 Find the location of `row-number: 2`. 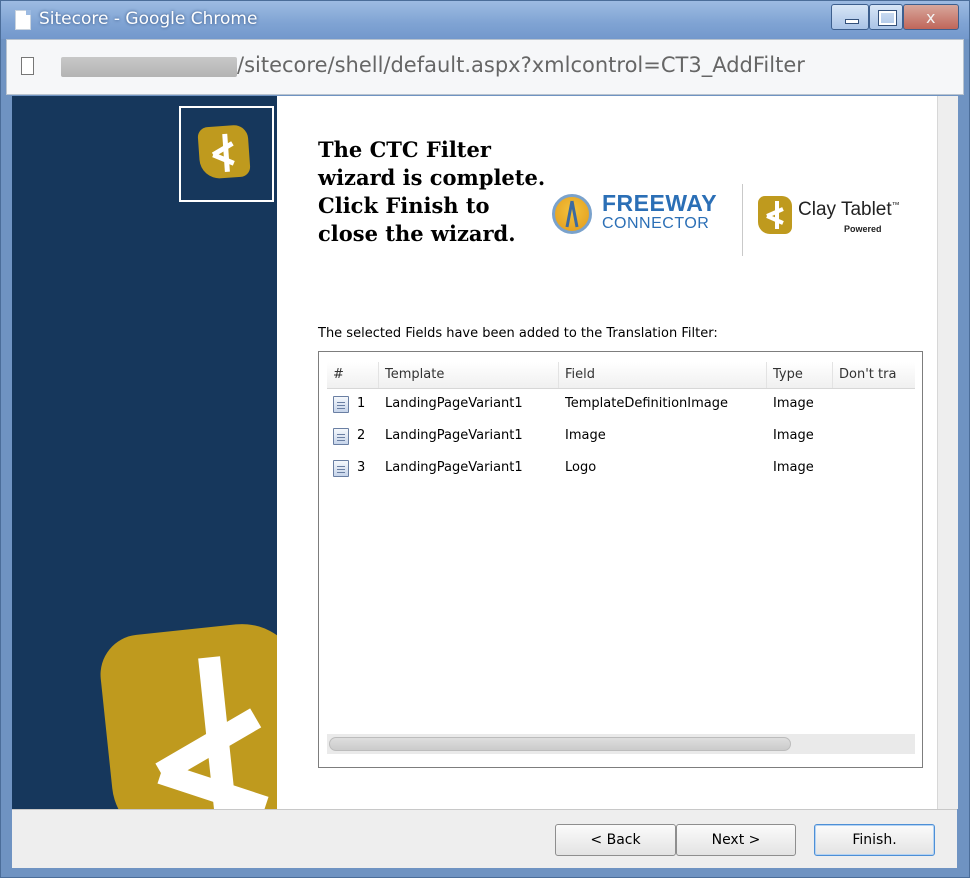

row-number: 2 is located at coordinates (361, 435).